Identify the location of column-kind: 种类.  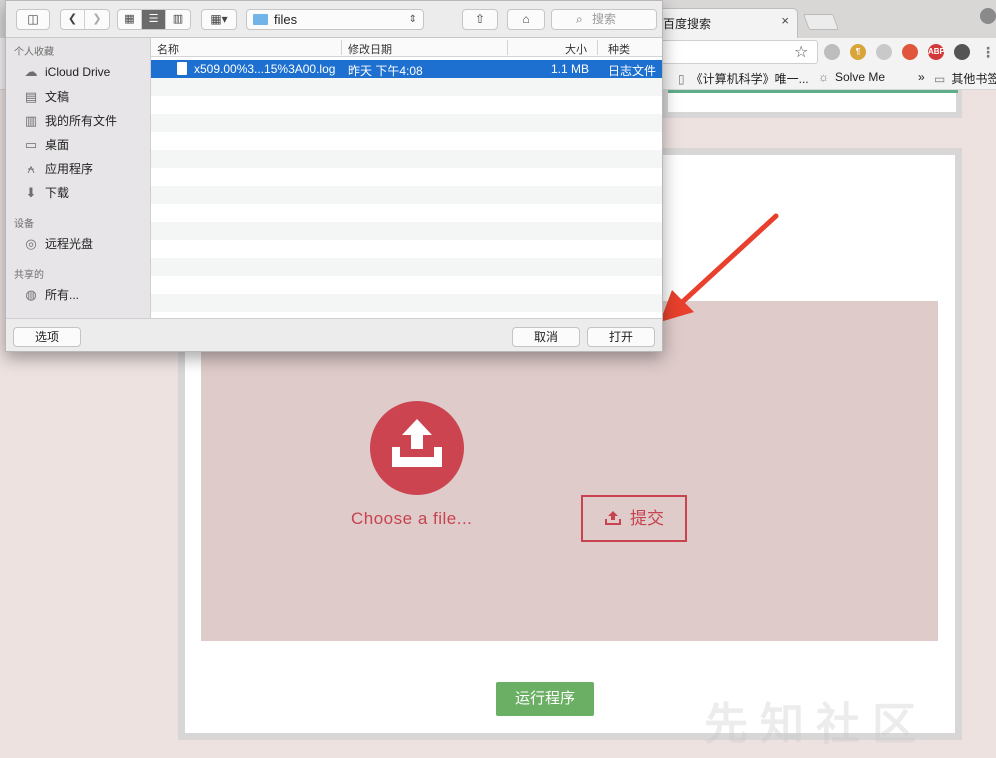
(619, 49).